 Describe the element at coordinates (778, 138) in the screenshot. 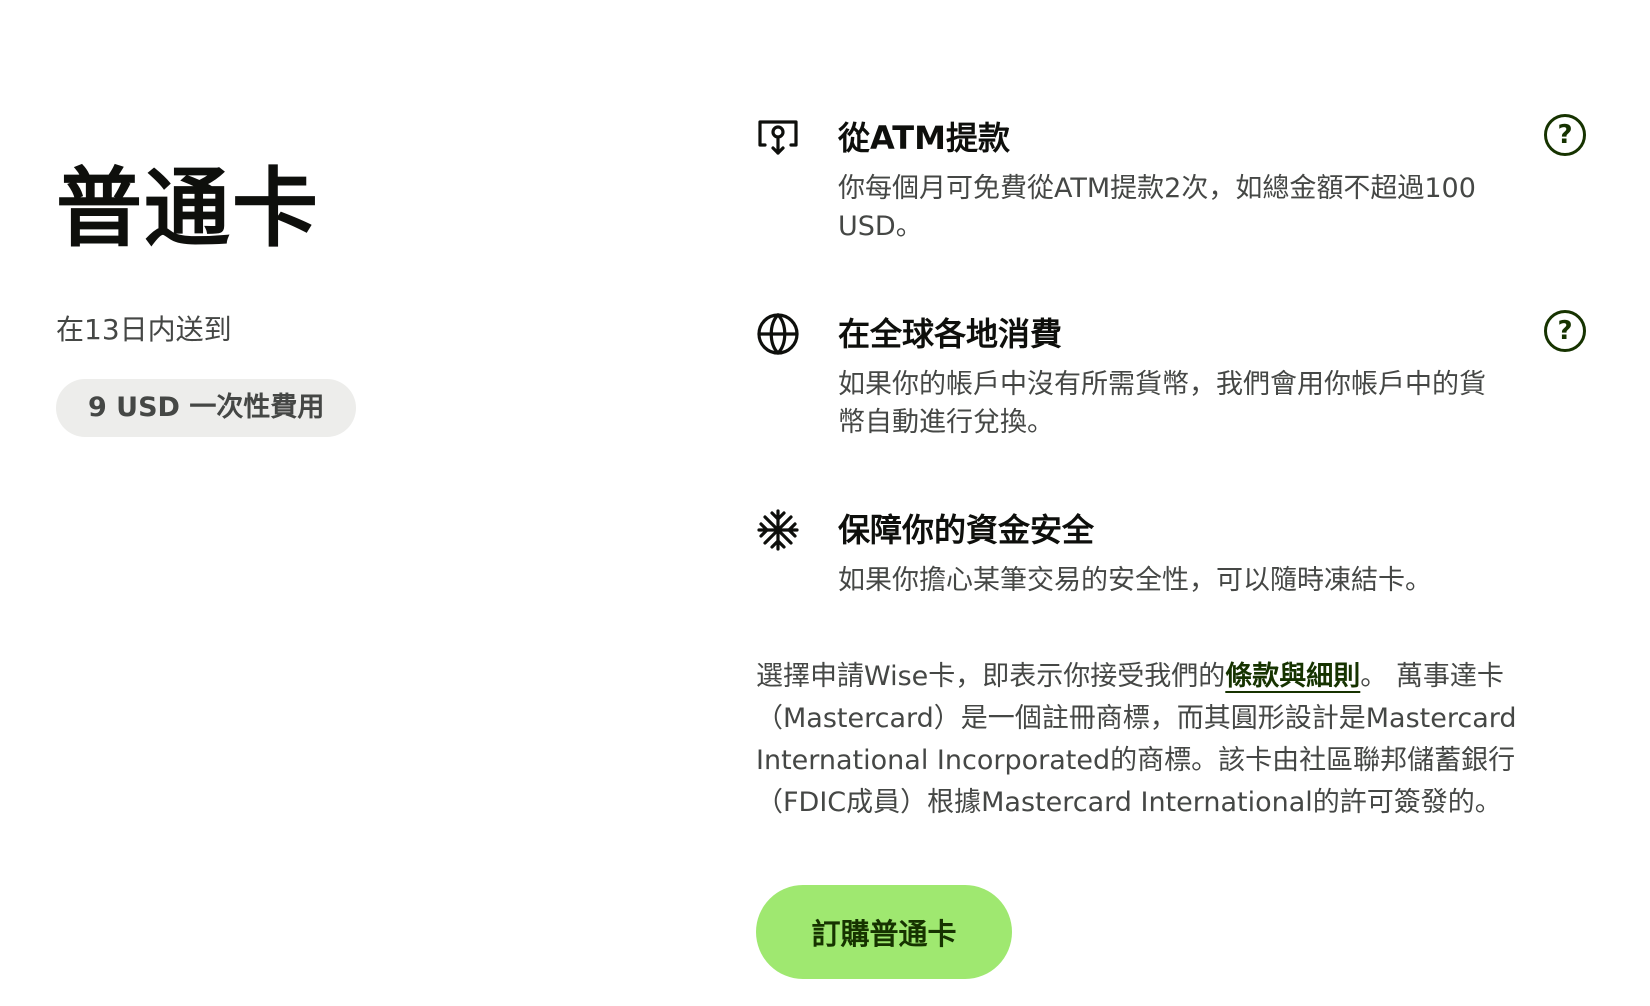

I see `atm-withdraw-icon` at that location.